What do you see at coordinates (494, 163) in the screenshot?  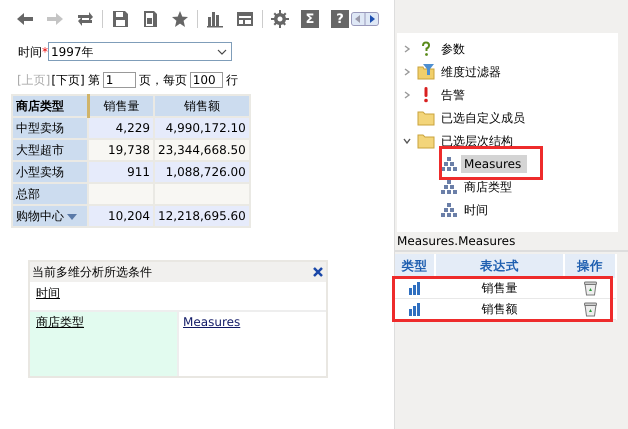 I see `tree-item: Measures` at bounding box center [494, 163].